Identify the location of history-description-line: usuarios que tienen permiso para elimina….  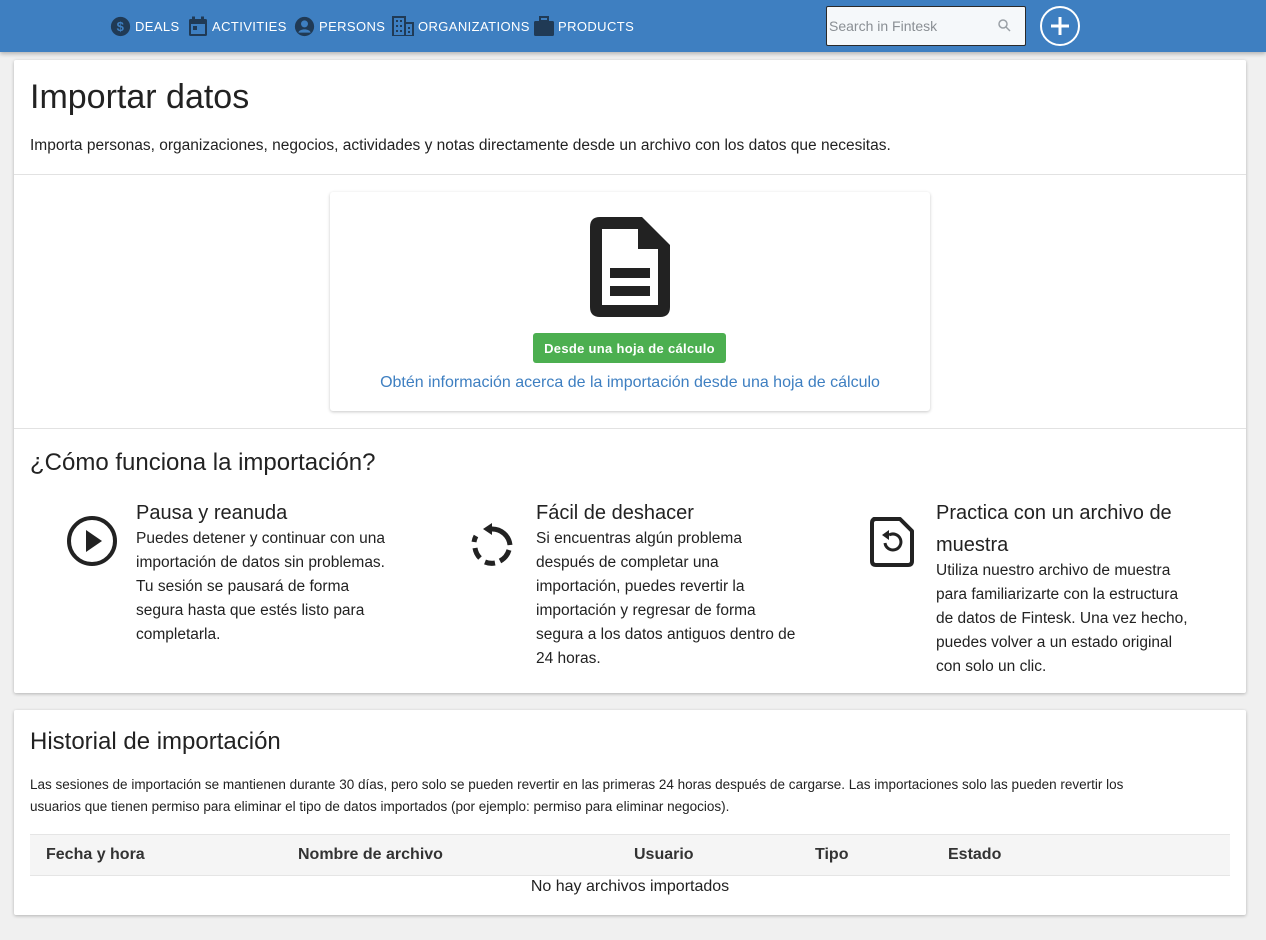
(380, 806).